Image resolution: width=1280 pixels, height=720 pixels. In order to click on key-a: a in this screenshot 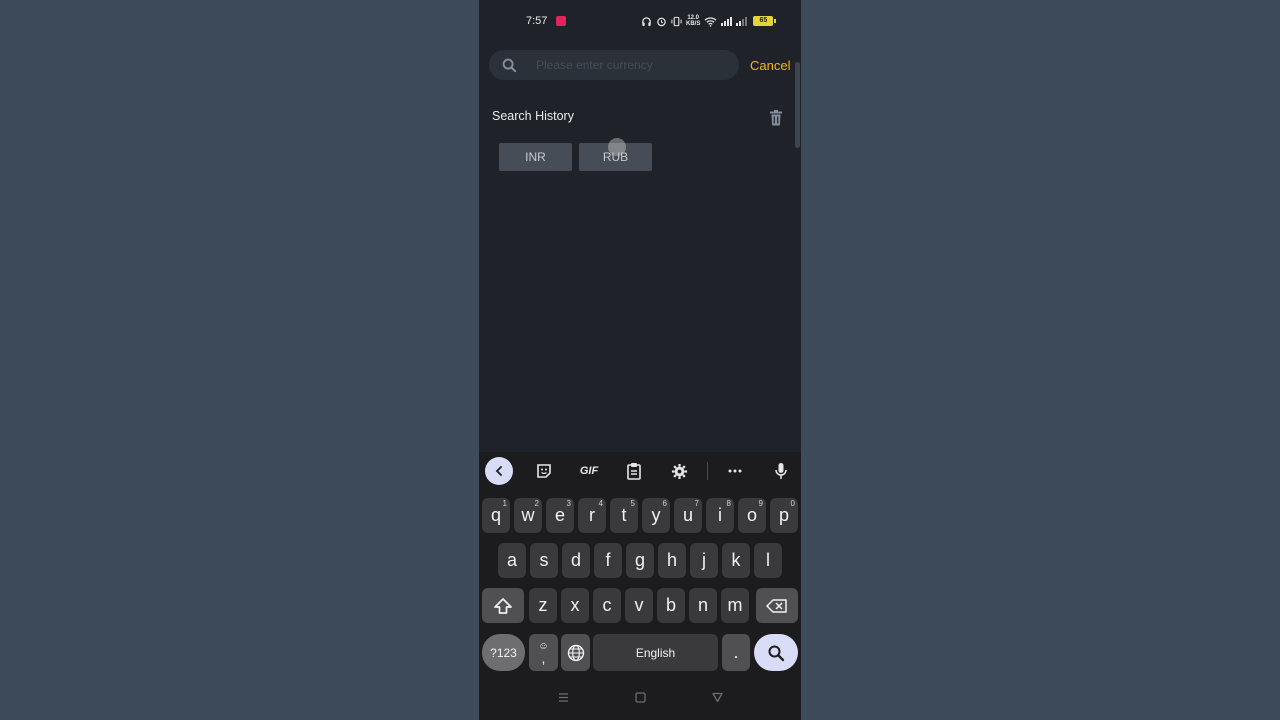, I will do `click(512, 560)`.